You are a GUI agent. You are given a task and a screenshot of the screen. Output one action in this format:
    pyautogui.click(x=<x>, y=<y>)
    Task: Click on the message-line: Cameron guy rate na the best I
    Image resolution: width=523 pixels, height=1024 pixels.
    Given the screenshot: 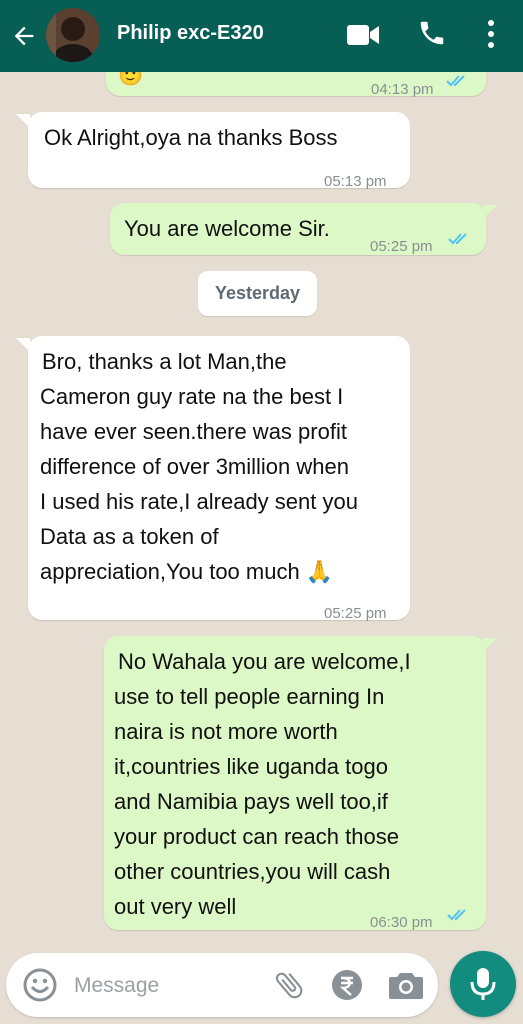 What is the action you would take?
    pyautogui.click(x=192, y=396)
    